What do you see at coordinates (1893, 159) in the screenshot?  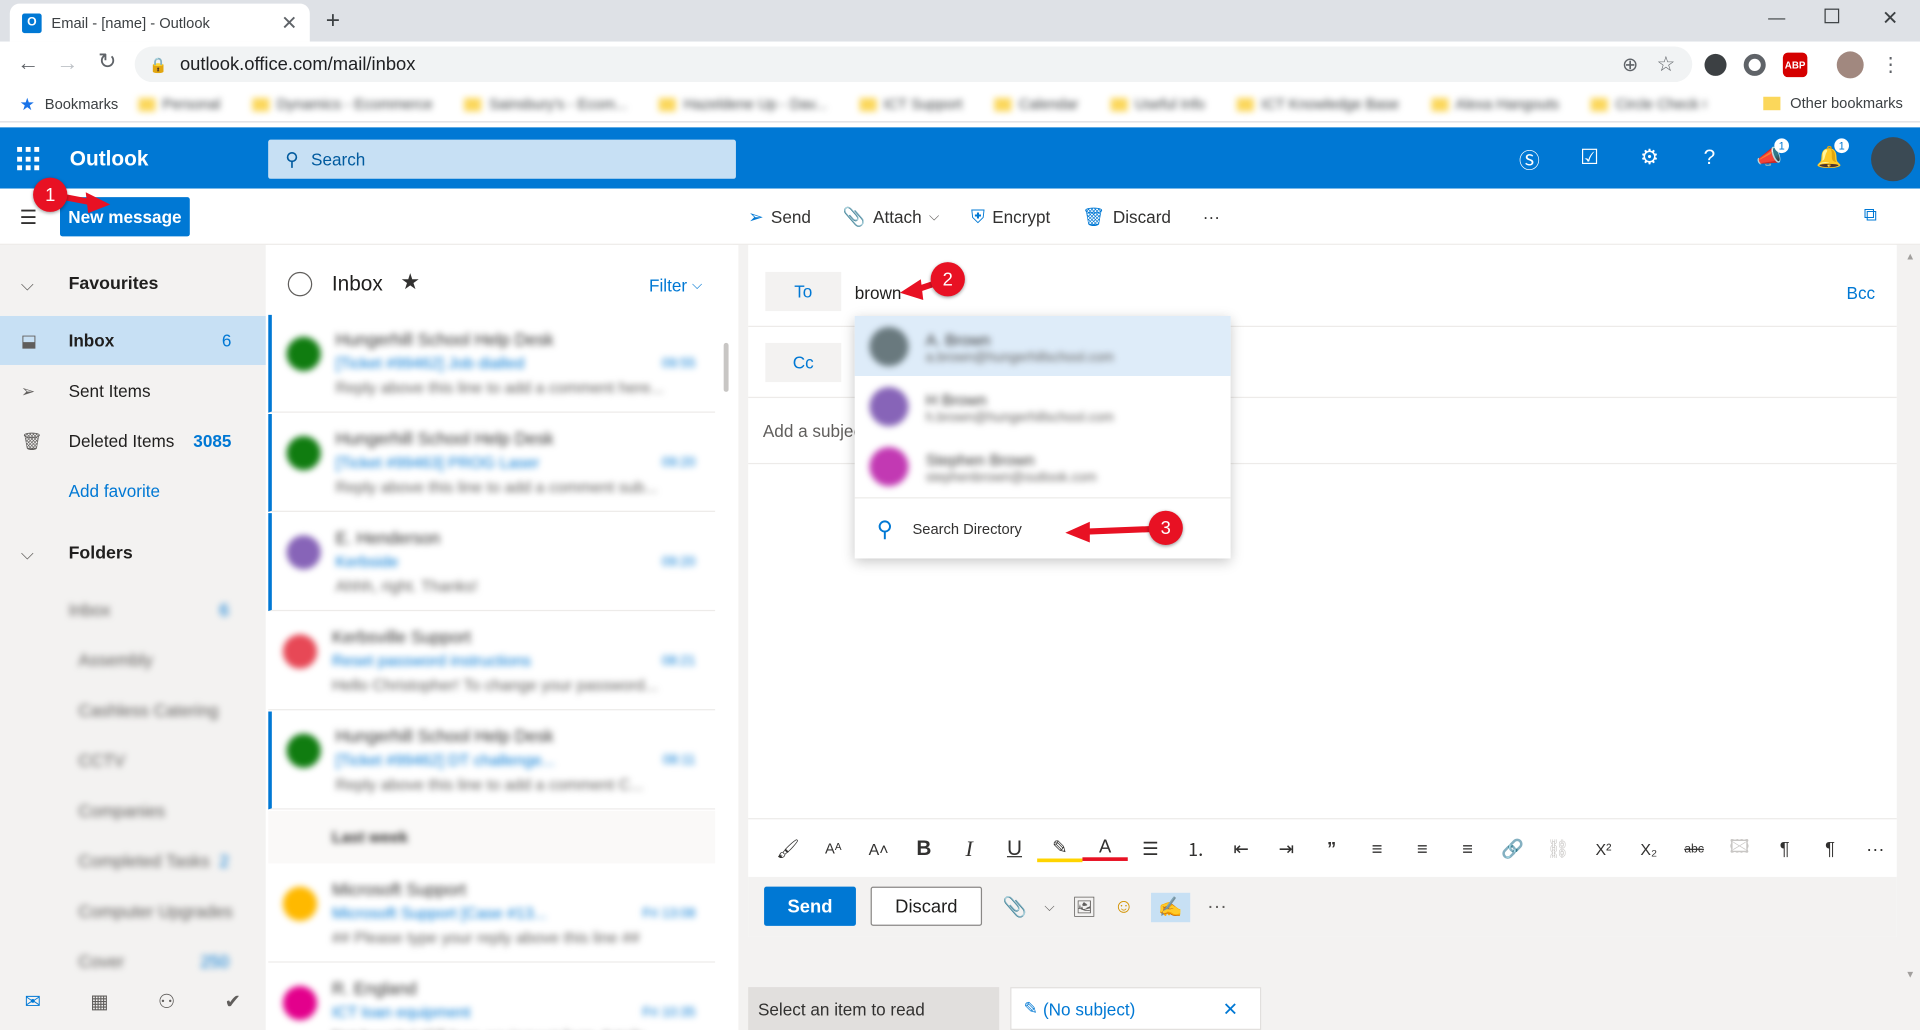 I see `user-avatar` at bounding box center [1893, 159].